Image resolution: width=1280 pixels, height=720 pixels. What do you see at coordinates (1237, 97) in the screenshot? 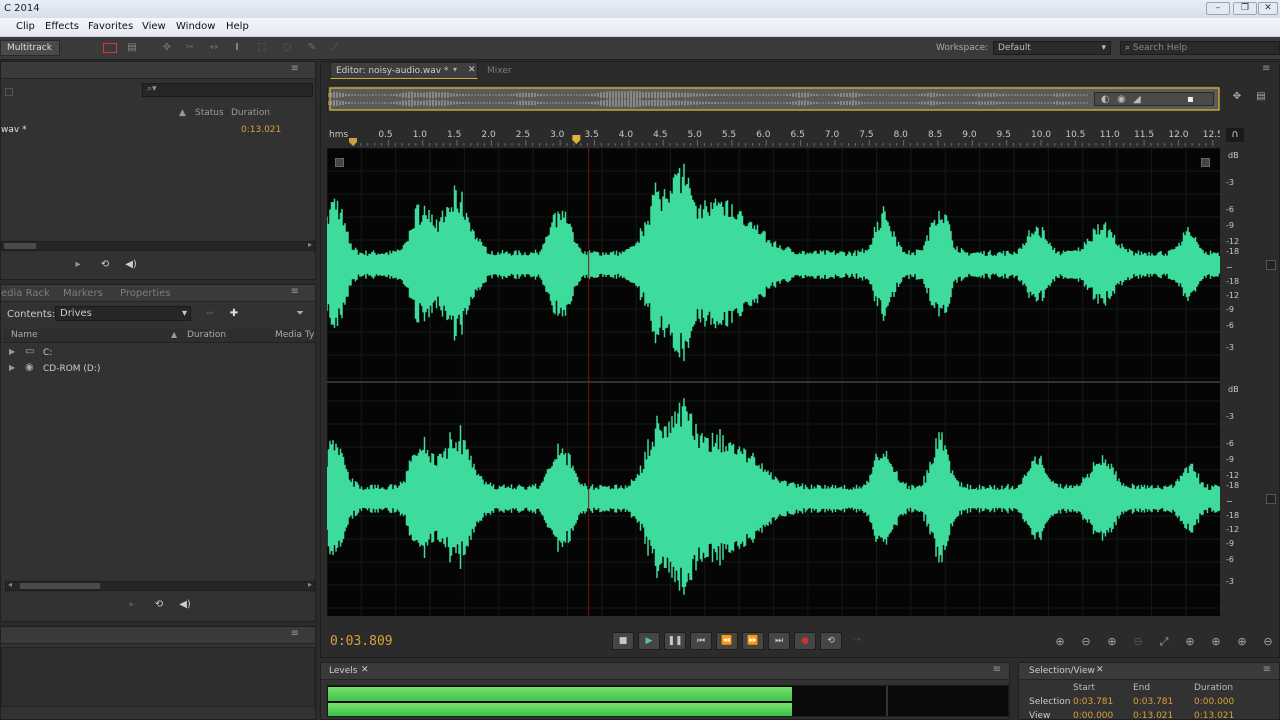
I see `zoom-toggle-icon: ✥` at bounding box center [1237, 97].